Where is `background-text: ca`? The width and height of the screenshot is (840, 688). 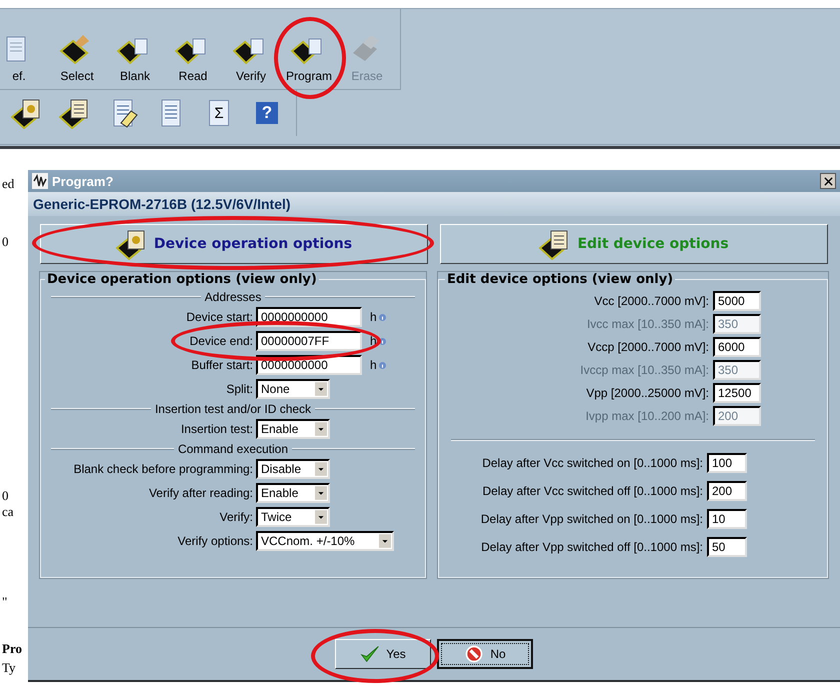
background-text: ca is located at coordinates (8, 512).